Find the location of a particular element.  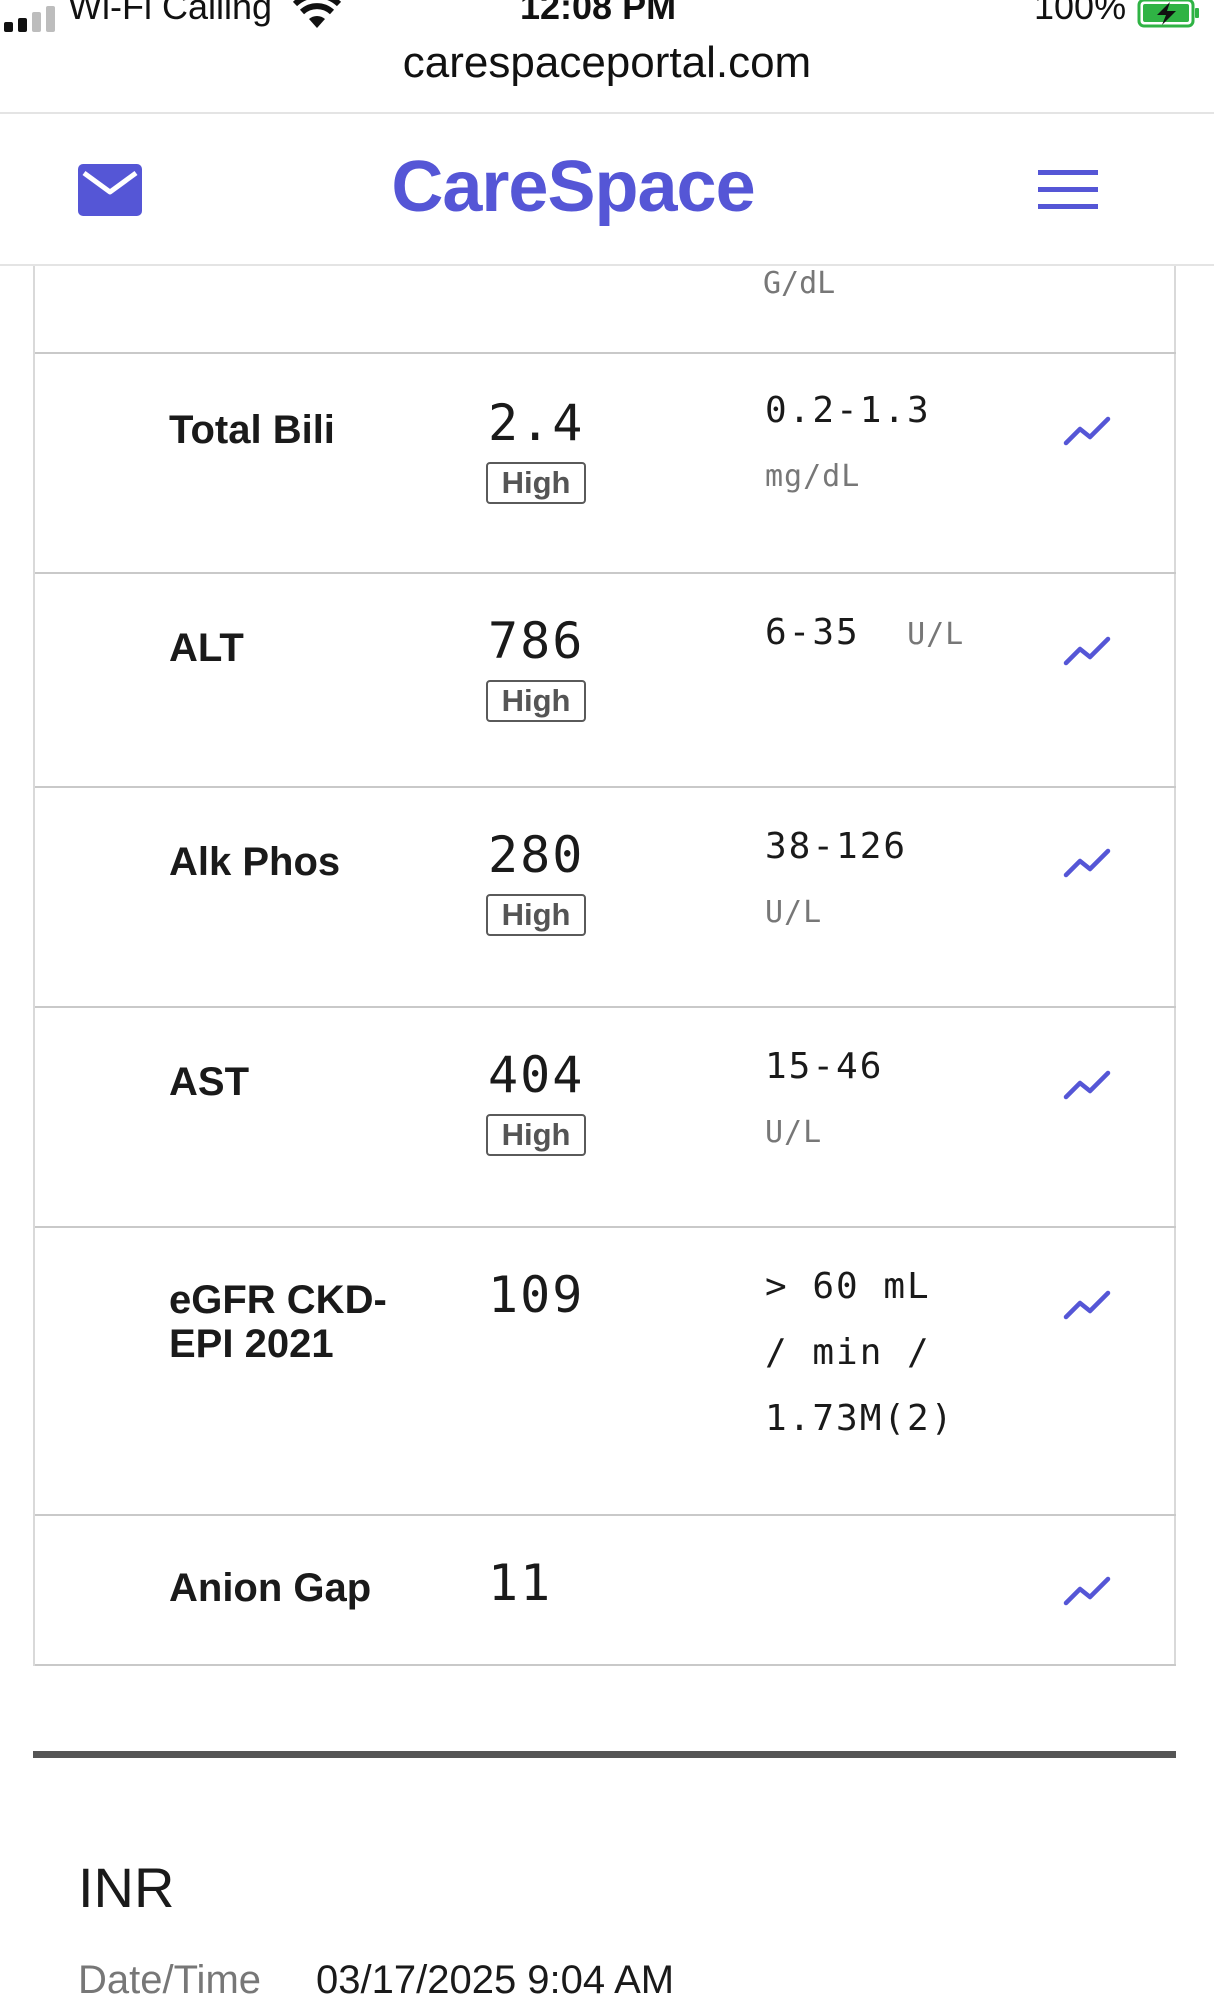

range-line-2: / min / is located at coordinates (848, 1352).